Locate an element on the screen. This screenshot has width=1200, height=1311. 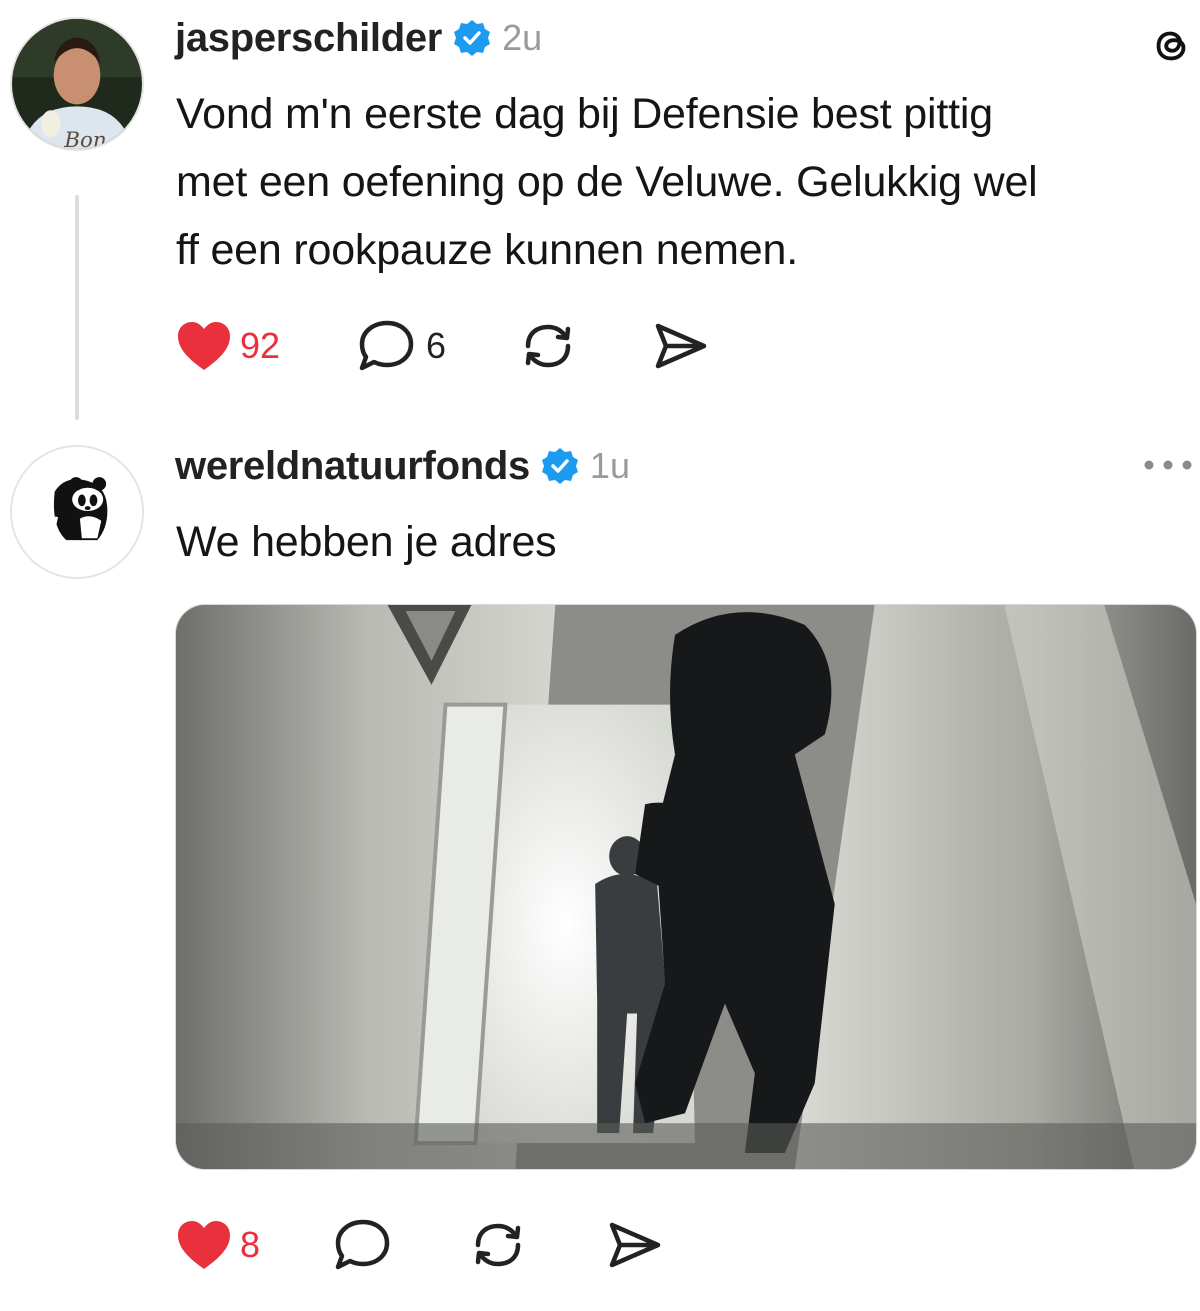
post2-time: 1u is located at coordinates (609, 465).